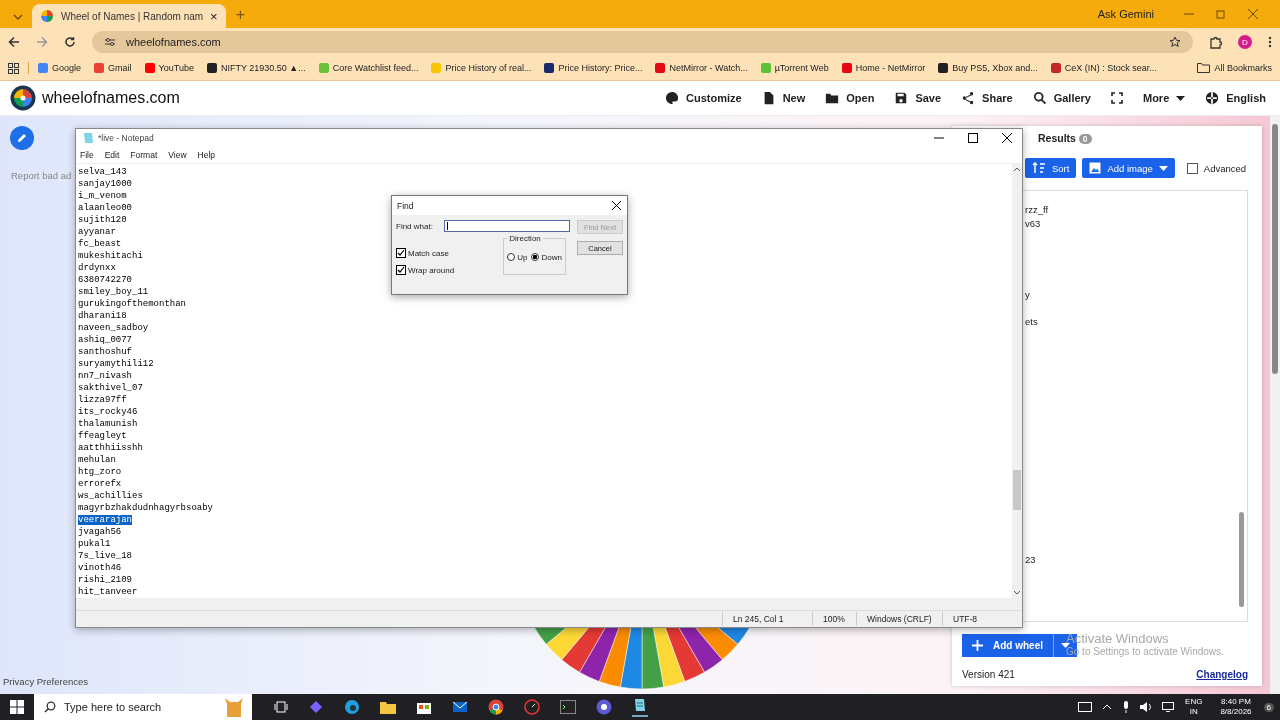 The height and width of the screenshot is (720, 1280). What do you see at coordinates (1235, 98) in the screenshot?
I see `menu-item: English` at bounding box center [1235, 98].